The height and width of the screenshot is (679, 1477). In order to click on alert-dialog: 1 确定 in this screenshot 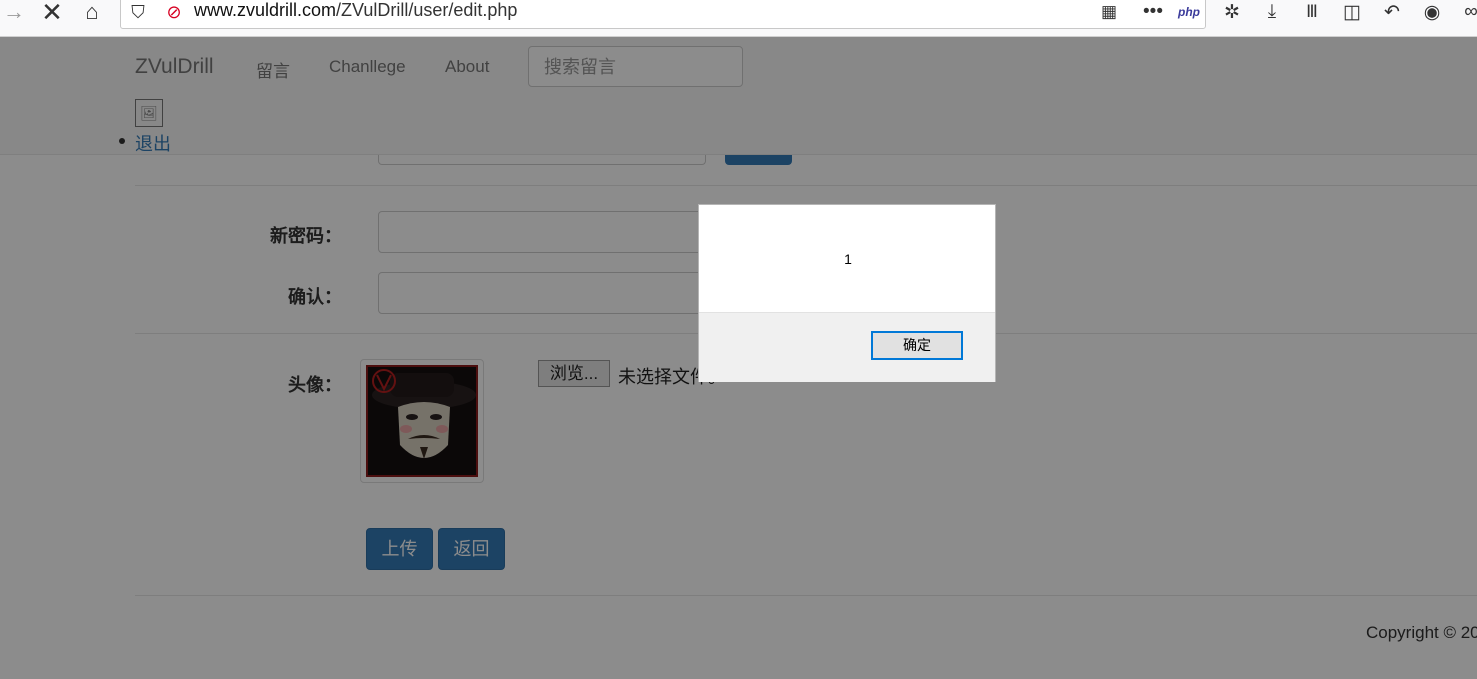, I will do `click(847, 293)`.